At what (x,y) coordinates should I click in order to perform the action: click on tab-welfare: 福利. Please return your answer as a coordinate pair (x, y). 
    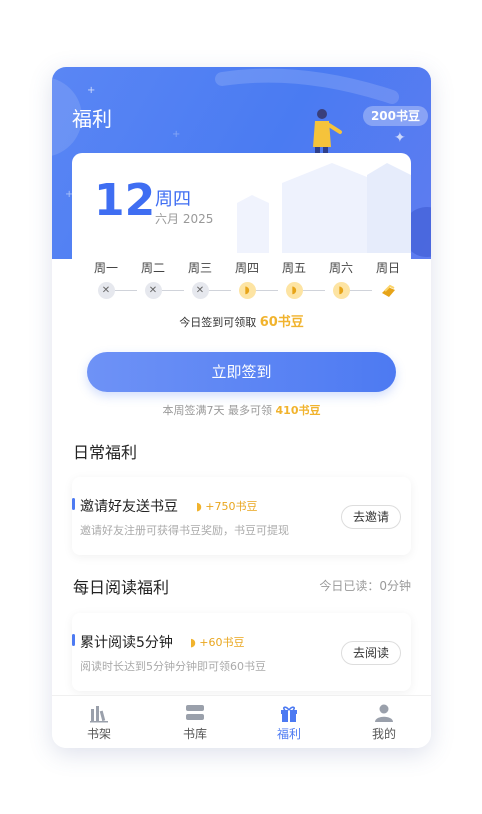
    Looking at the image, I should click on (289, 719).